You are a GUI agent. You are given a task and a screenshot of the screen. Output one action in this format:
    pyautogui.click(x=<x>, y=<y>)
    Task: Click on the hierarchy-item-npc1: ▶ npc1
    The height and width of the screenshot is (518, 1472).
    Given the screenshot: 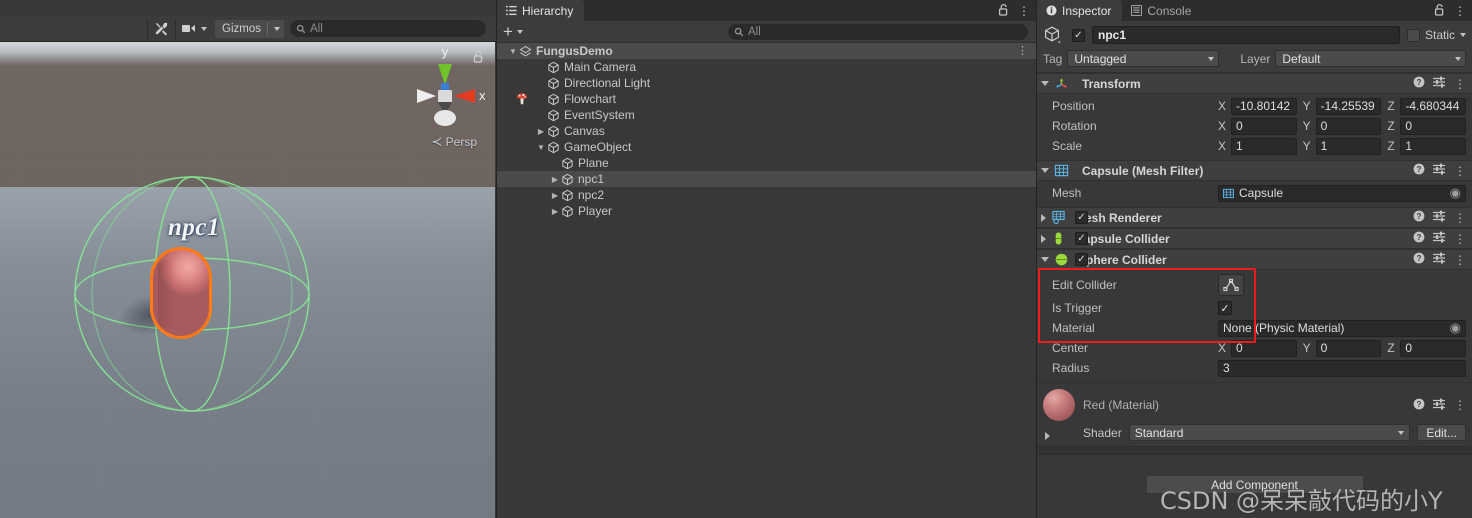 What is the action you would take?
    pyautogui.click(x=766, y=179)
    